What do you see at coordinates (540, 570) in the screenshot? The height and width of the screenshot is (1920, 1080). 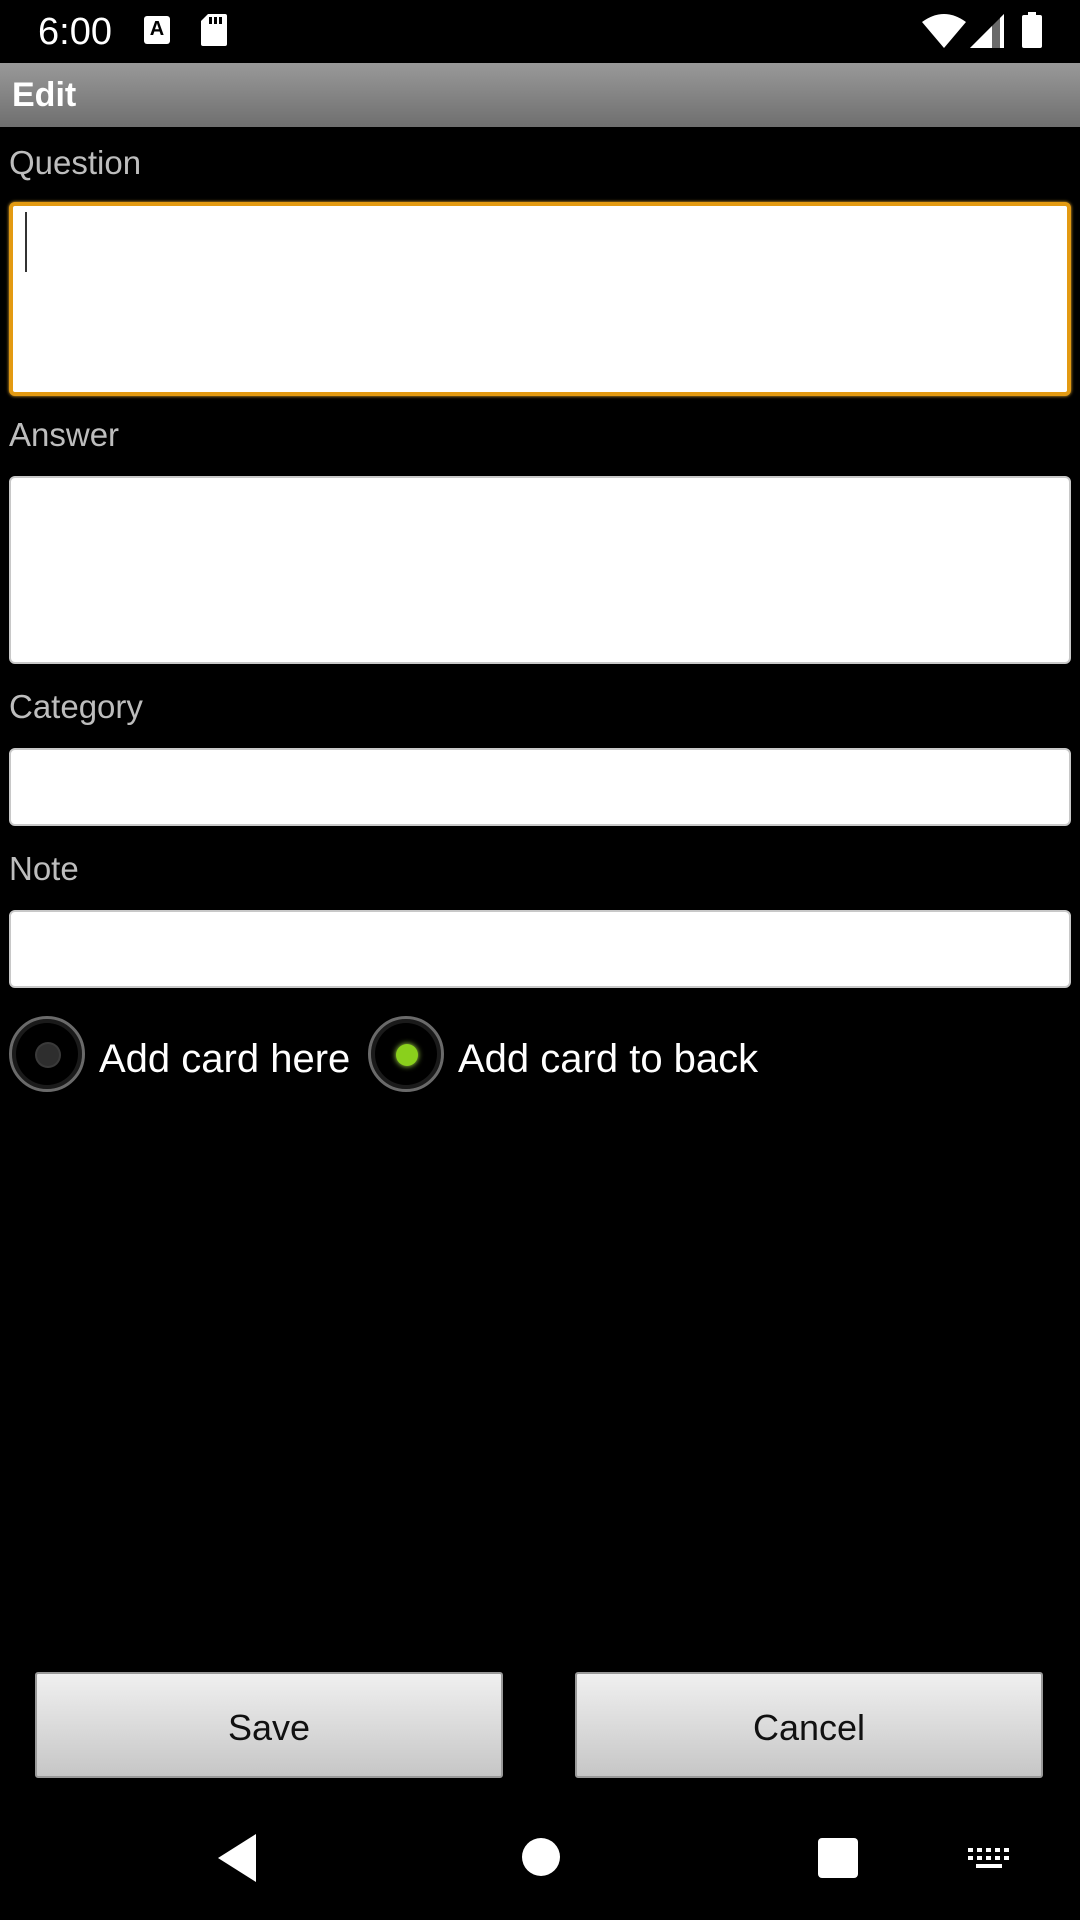 I see `answer-input` at bounding box center [540, 570].